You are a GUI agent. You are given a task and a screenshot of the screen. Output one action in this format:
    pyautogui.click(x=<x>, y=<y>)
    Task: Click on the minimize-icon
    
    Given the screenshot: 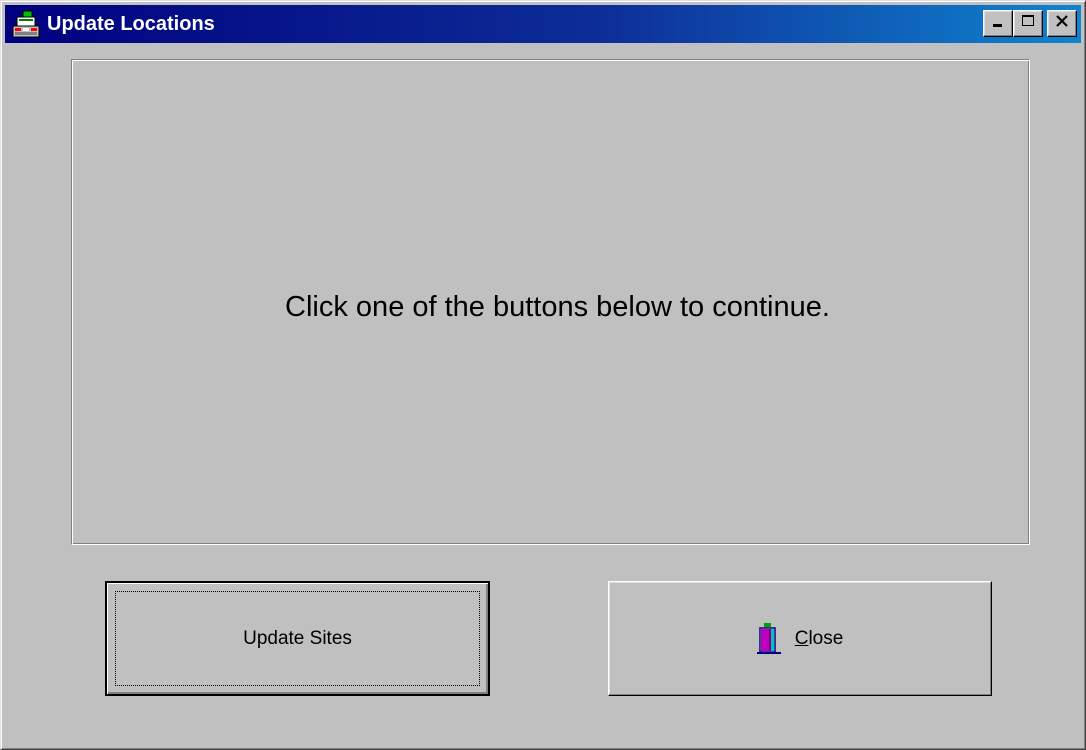 What is the action you would take?
    pyautogui.click(x=998, y=23)
    